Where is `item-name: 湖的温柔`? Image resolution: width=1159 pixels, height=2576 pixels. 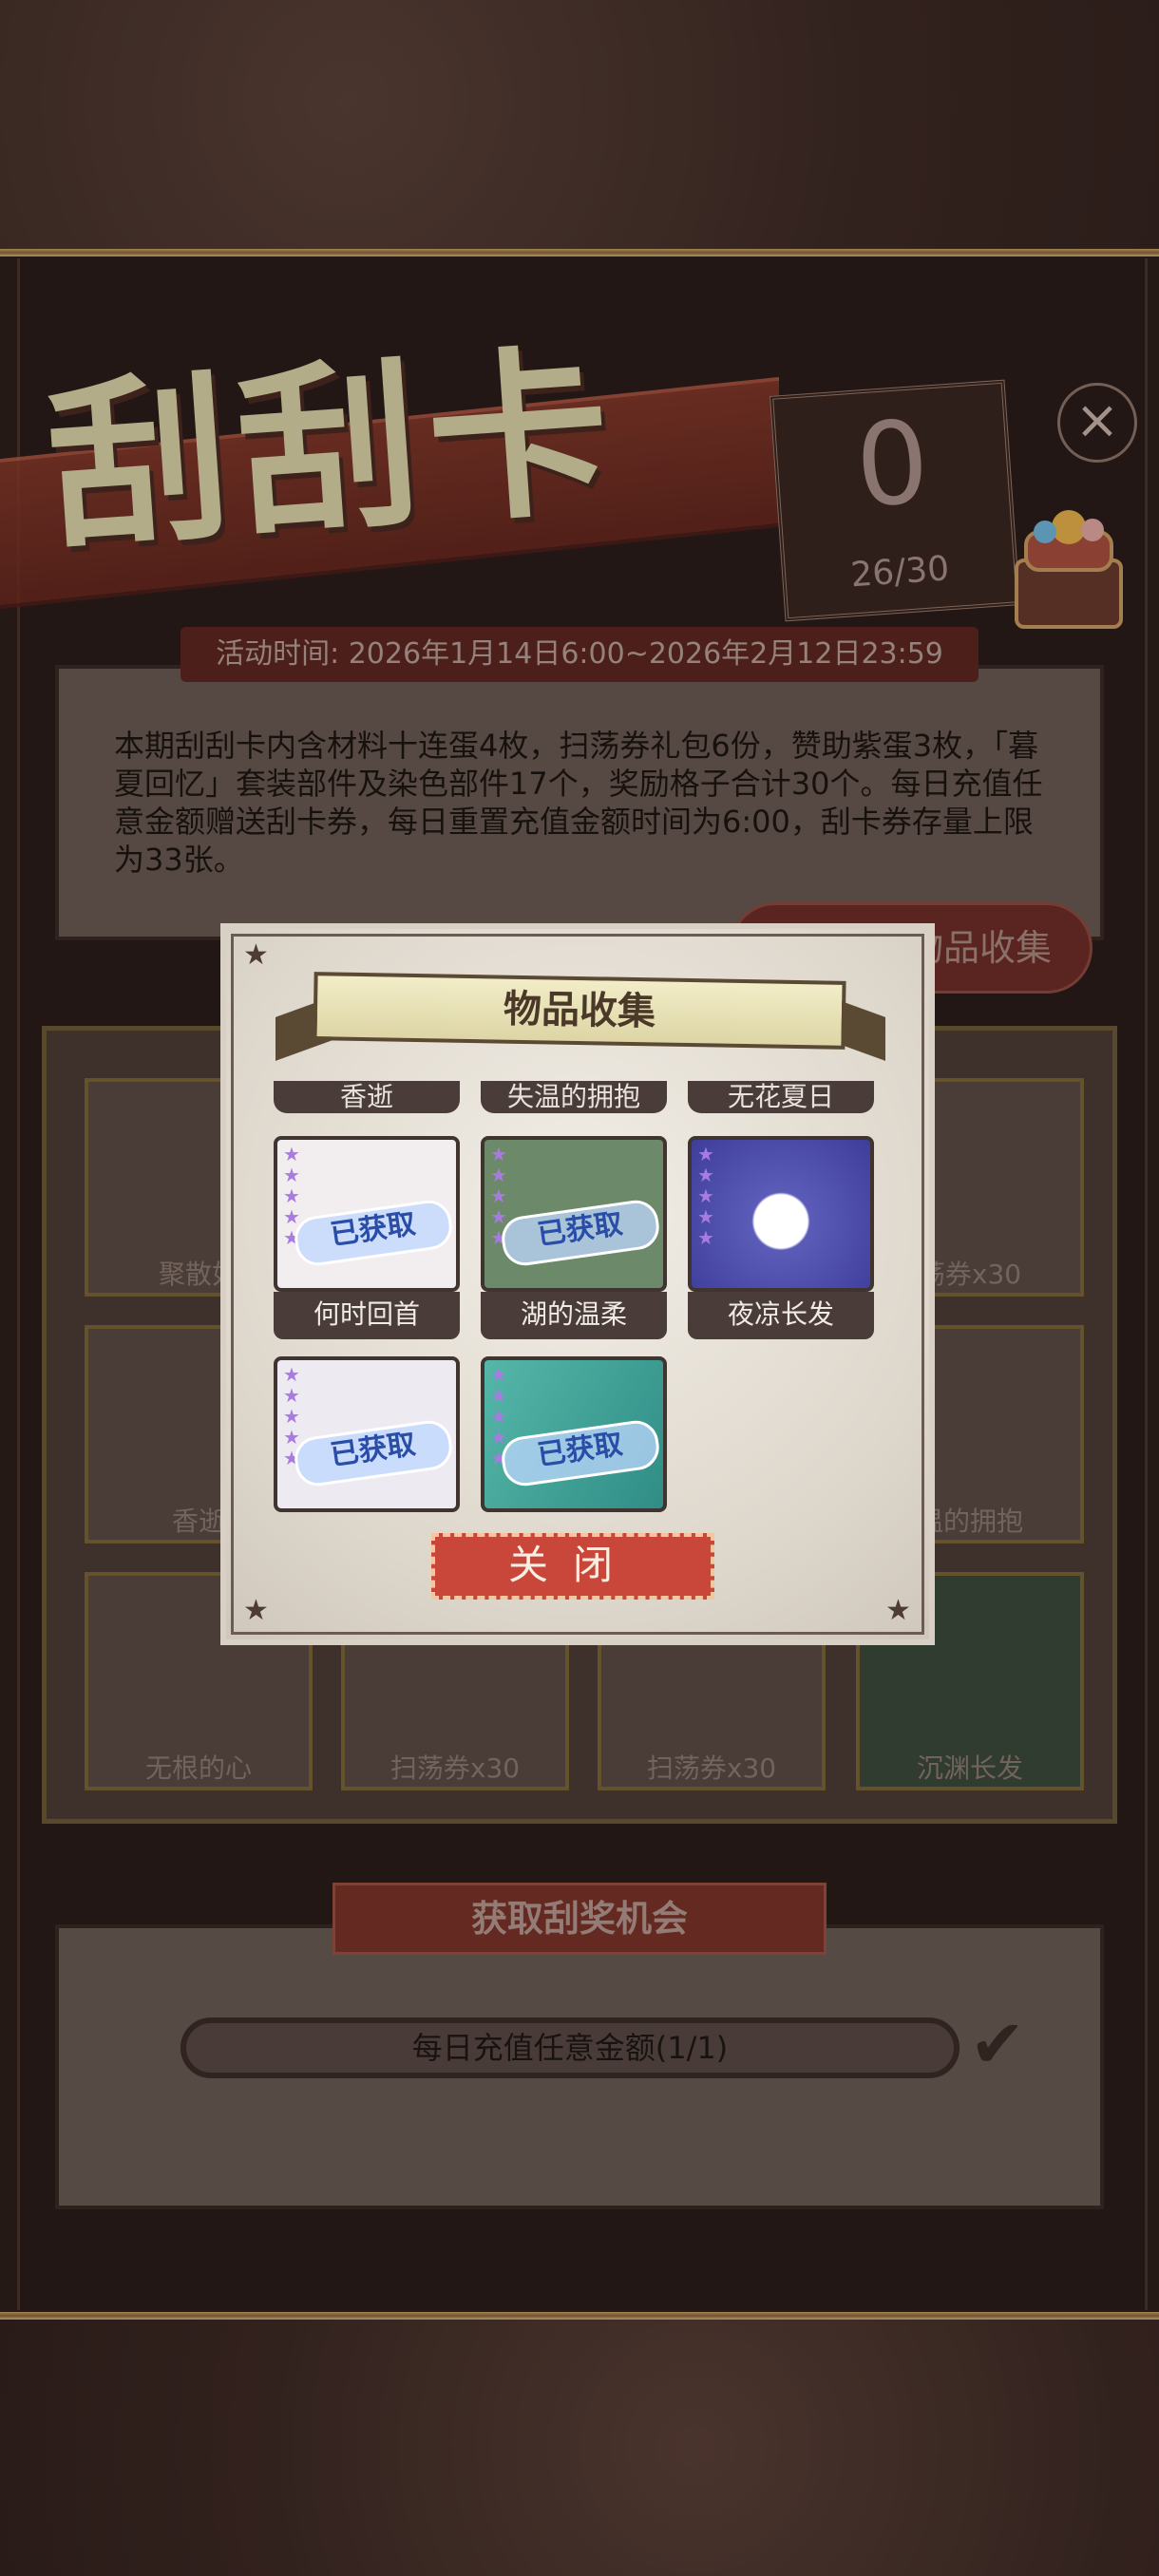
item-name: 湖的温柔 is located at coordinates (574, 1315).